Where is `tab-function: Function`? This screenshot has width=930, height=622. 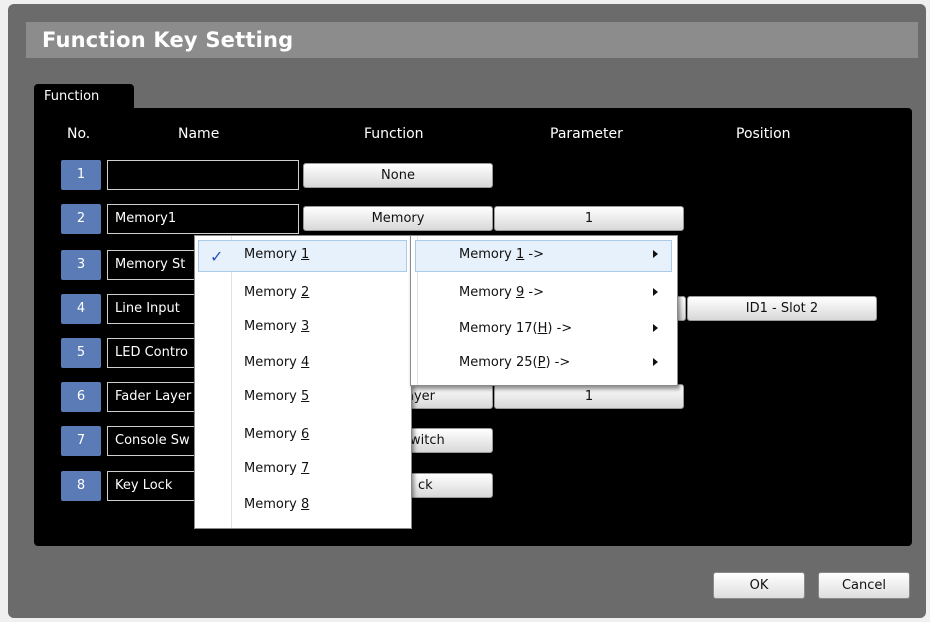 tab-function: Function is located at coordinates (84, 96).